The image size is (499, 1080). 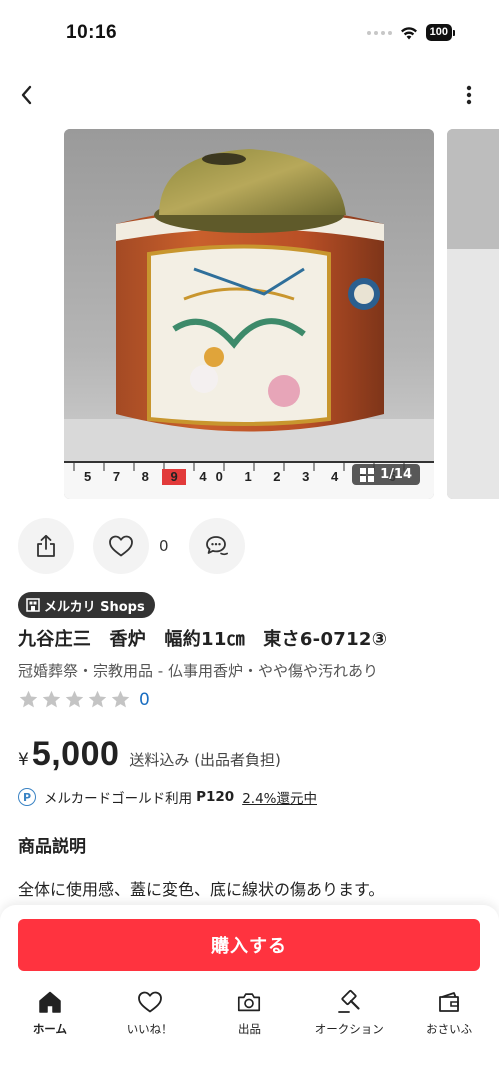 I want to click on points-text: メルカードゴールド利用, so click(x=118, y=799).